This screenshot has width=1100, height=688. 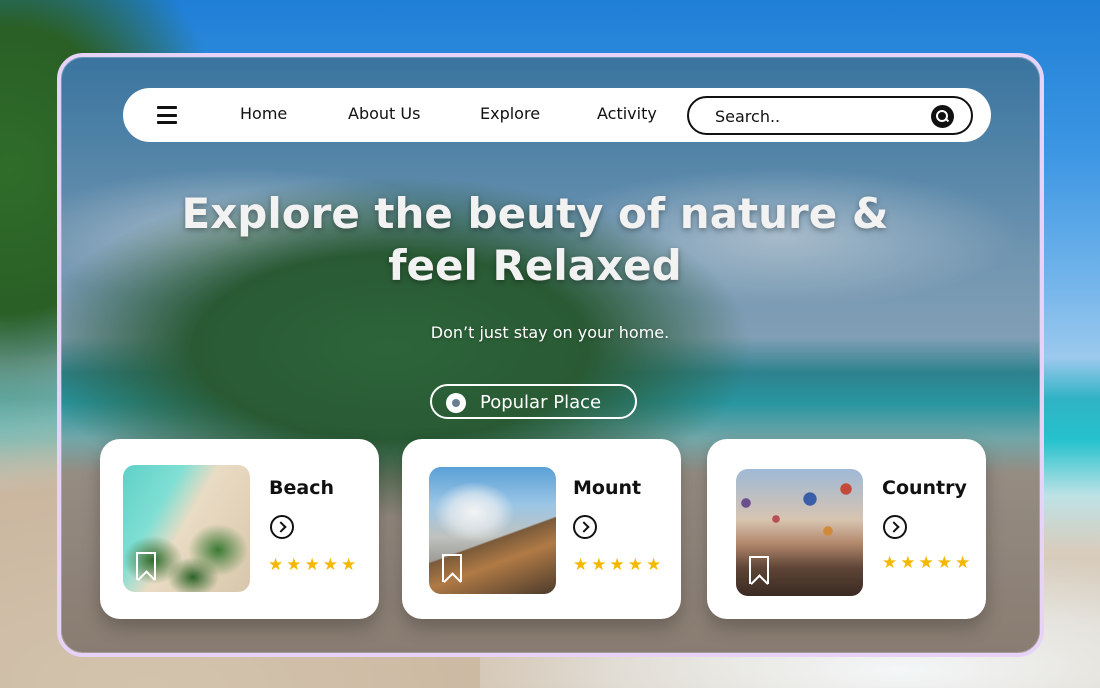 What do you see at coordinates (541, 402) in the screenshot?
I see `popular-place-label: Popular Place` at bounding box center [541, 402].